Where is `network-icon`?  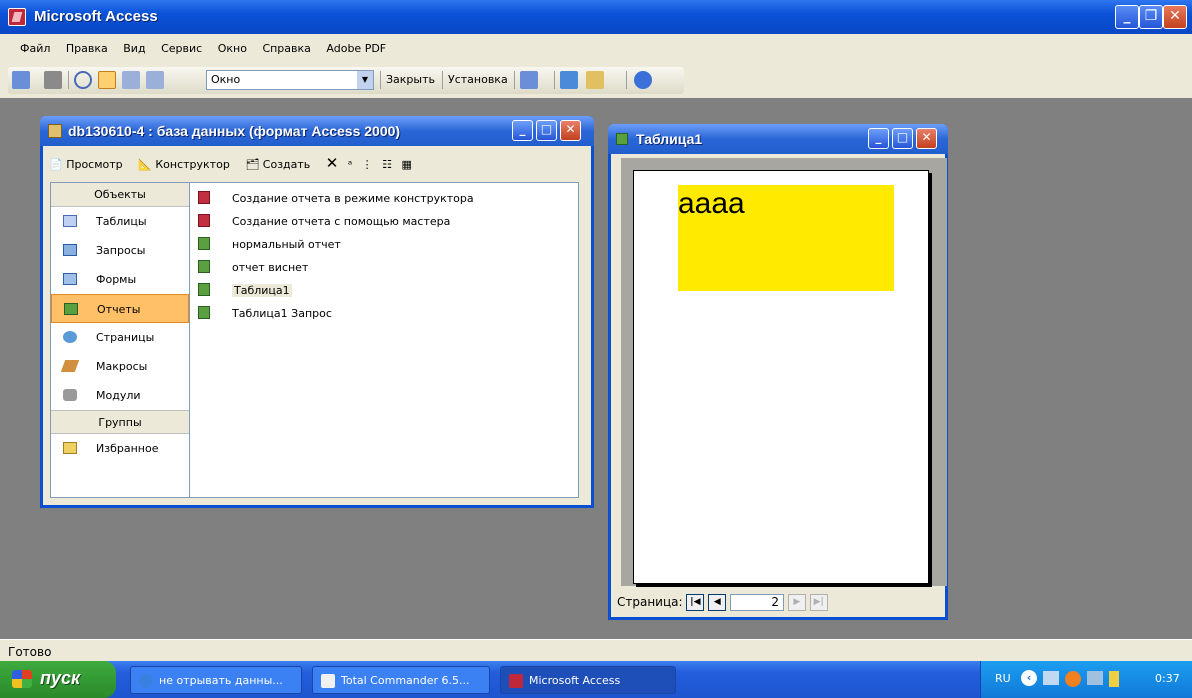 network-icon is located at coordinates (1051, 678).